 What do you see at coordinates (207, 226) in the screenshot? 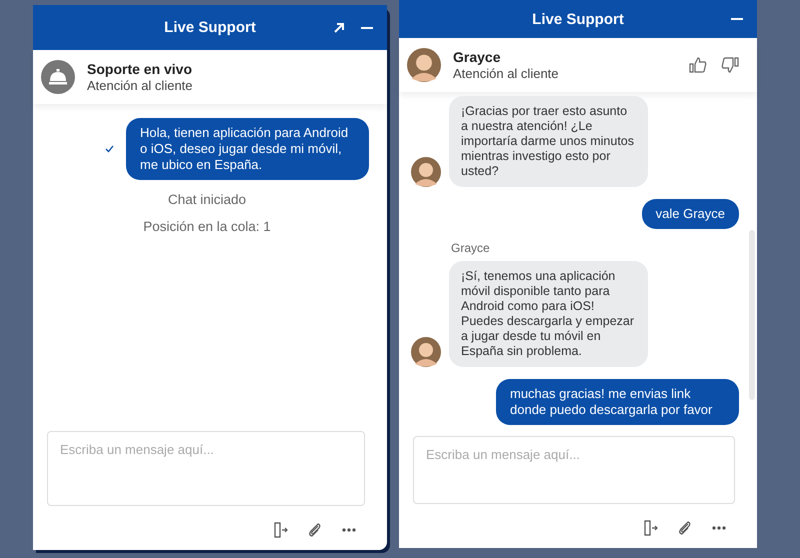
I see `status-text: Posición en la cola: 1` at bounding box center [207, 226].